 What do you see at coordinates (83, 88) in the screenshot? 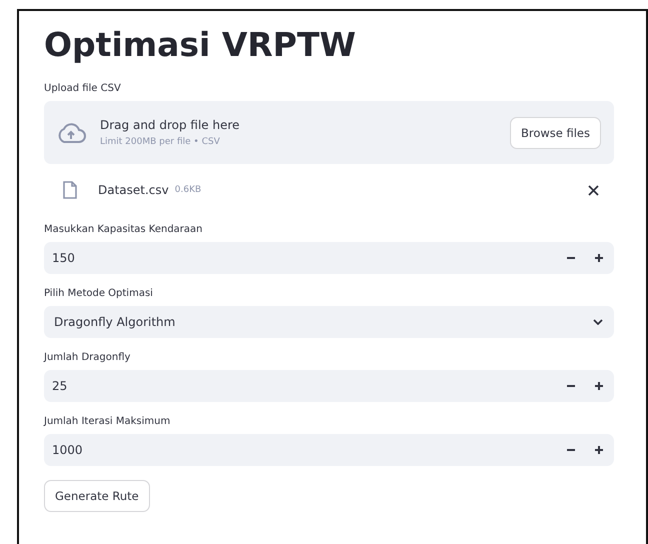
I see `field-label: Upload file CSV` at bounding box center [83, 88].